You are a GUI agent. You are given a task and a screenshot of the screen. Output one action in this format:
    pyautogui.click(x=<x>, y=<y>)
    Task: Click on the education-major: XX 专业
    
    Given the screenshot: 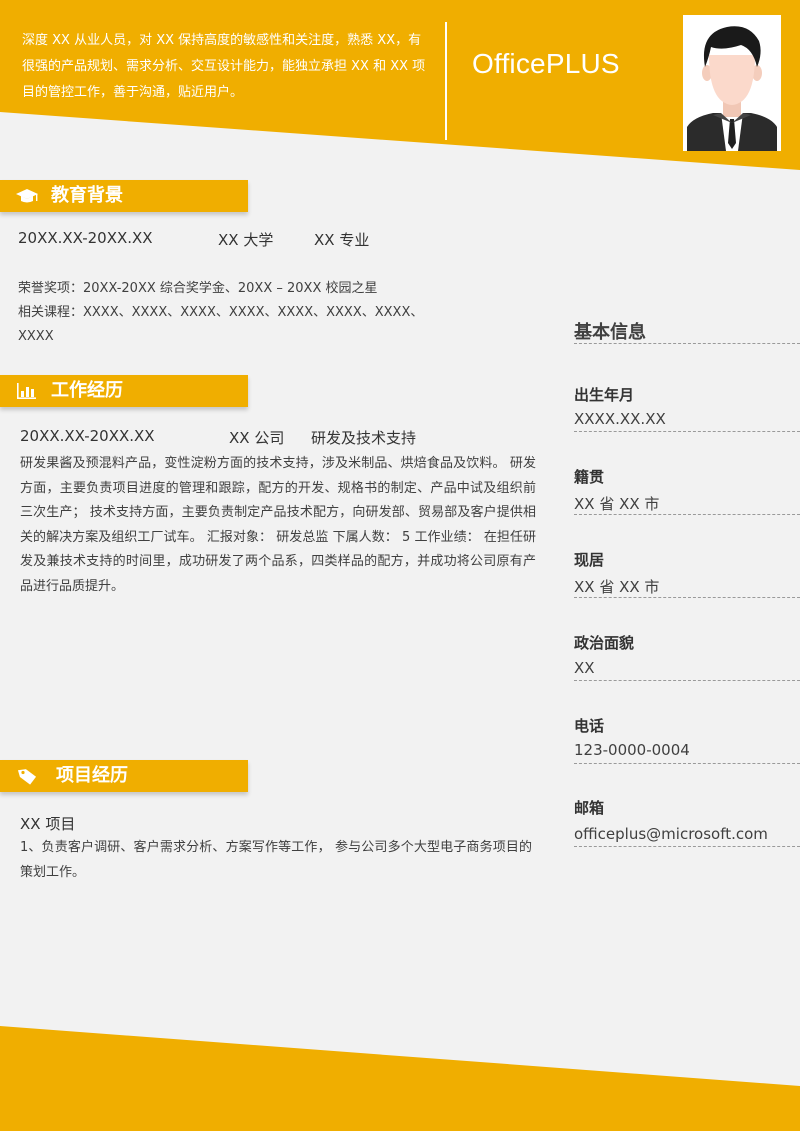 What is the action you would take?
    pyautogui.click(x=342, y=240)
    